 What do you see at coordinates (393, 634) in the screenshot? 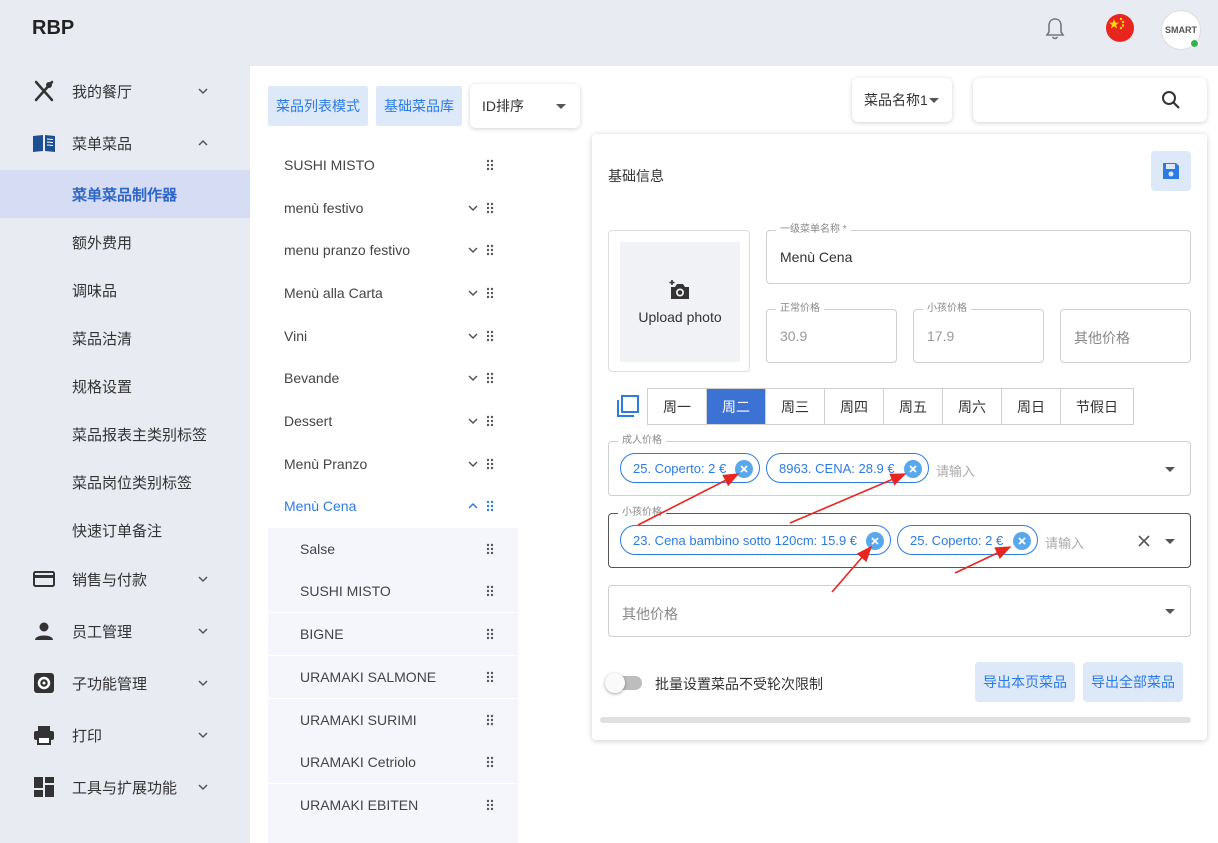
I see `list-child-item: BIGNE` at bounding box center [393, 634].